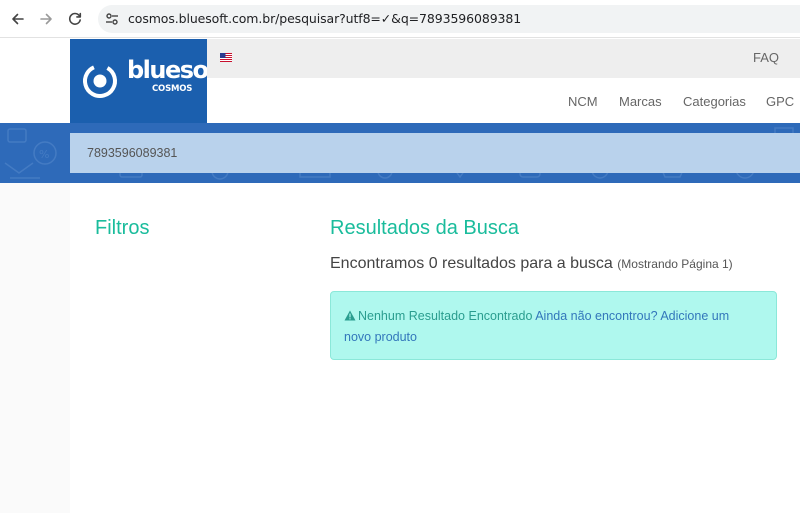  Describe the element at coordinates (18, 19) in the screenshot. I see `arrow-left-icon` at that location.